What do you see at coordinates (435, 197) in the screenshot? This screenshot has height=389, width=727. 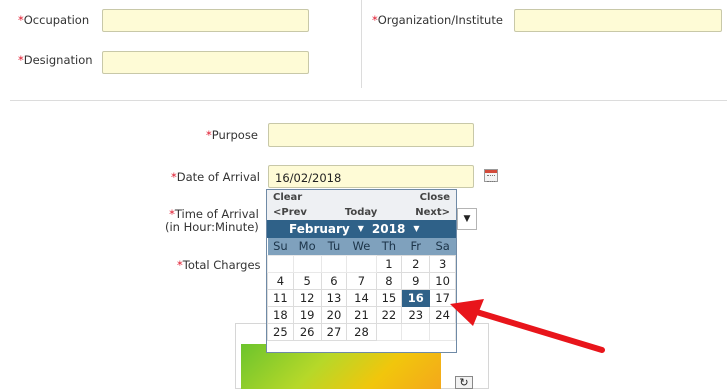 I see `close-button: Close` at bounding box center [435, 197].